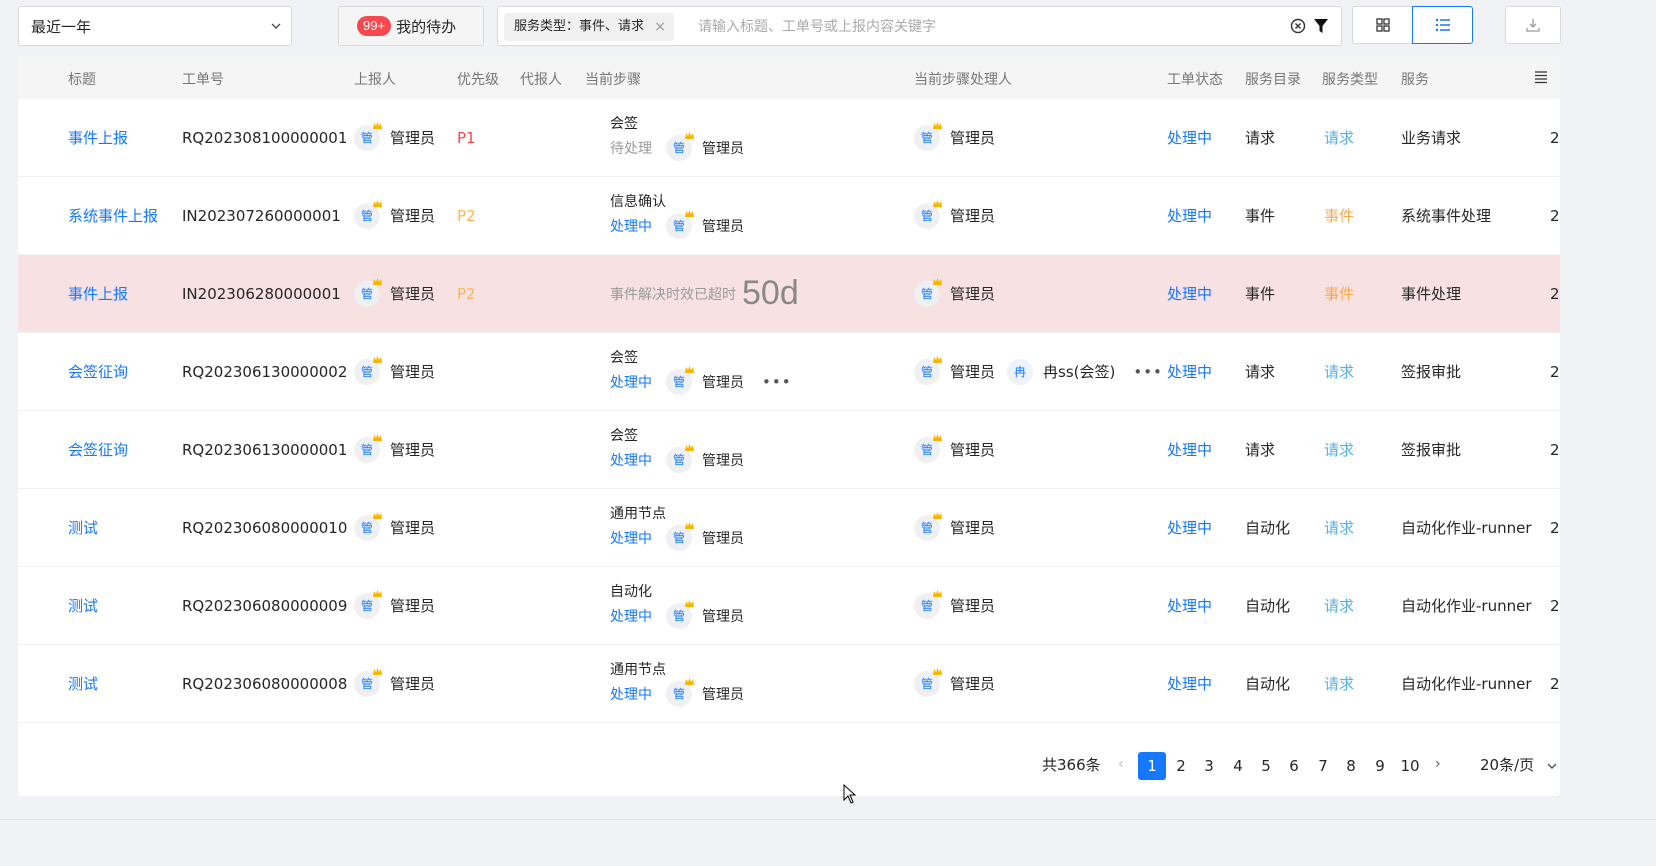  What do you see at coordinates (82, 79) in the screenshot?
I see `col-title: 标题` at bounding box center [82, 79].